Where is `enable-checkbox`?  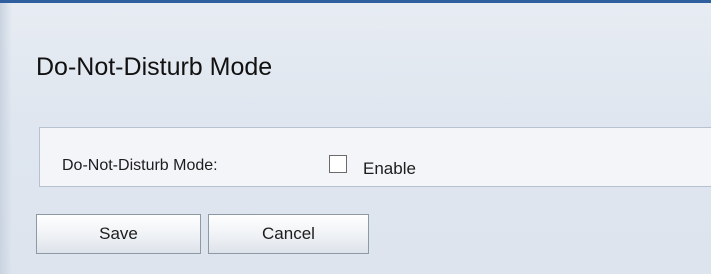
enable-checkbox is located at coordinates (338, 164).